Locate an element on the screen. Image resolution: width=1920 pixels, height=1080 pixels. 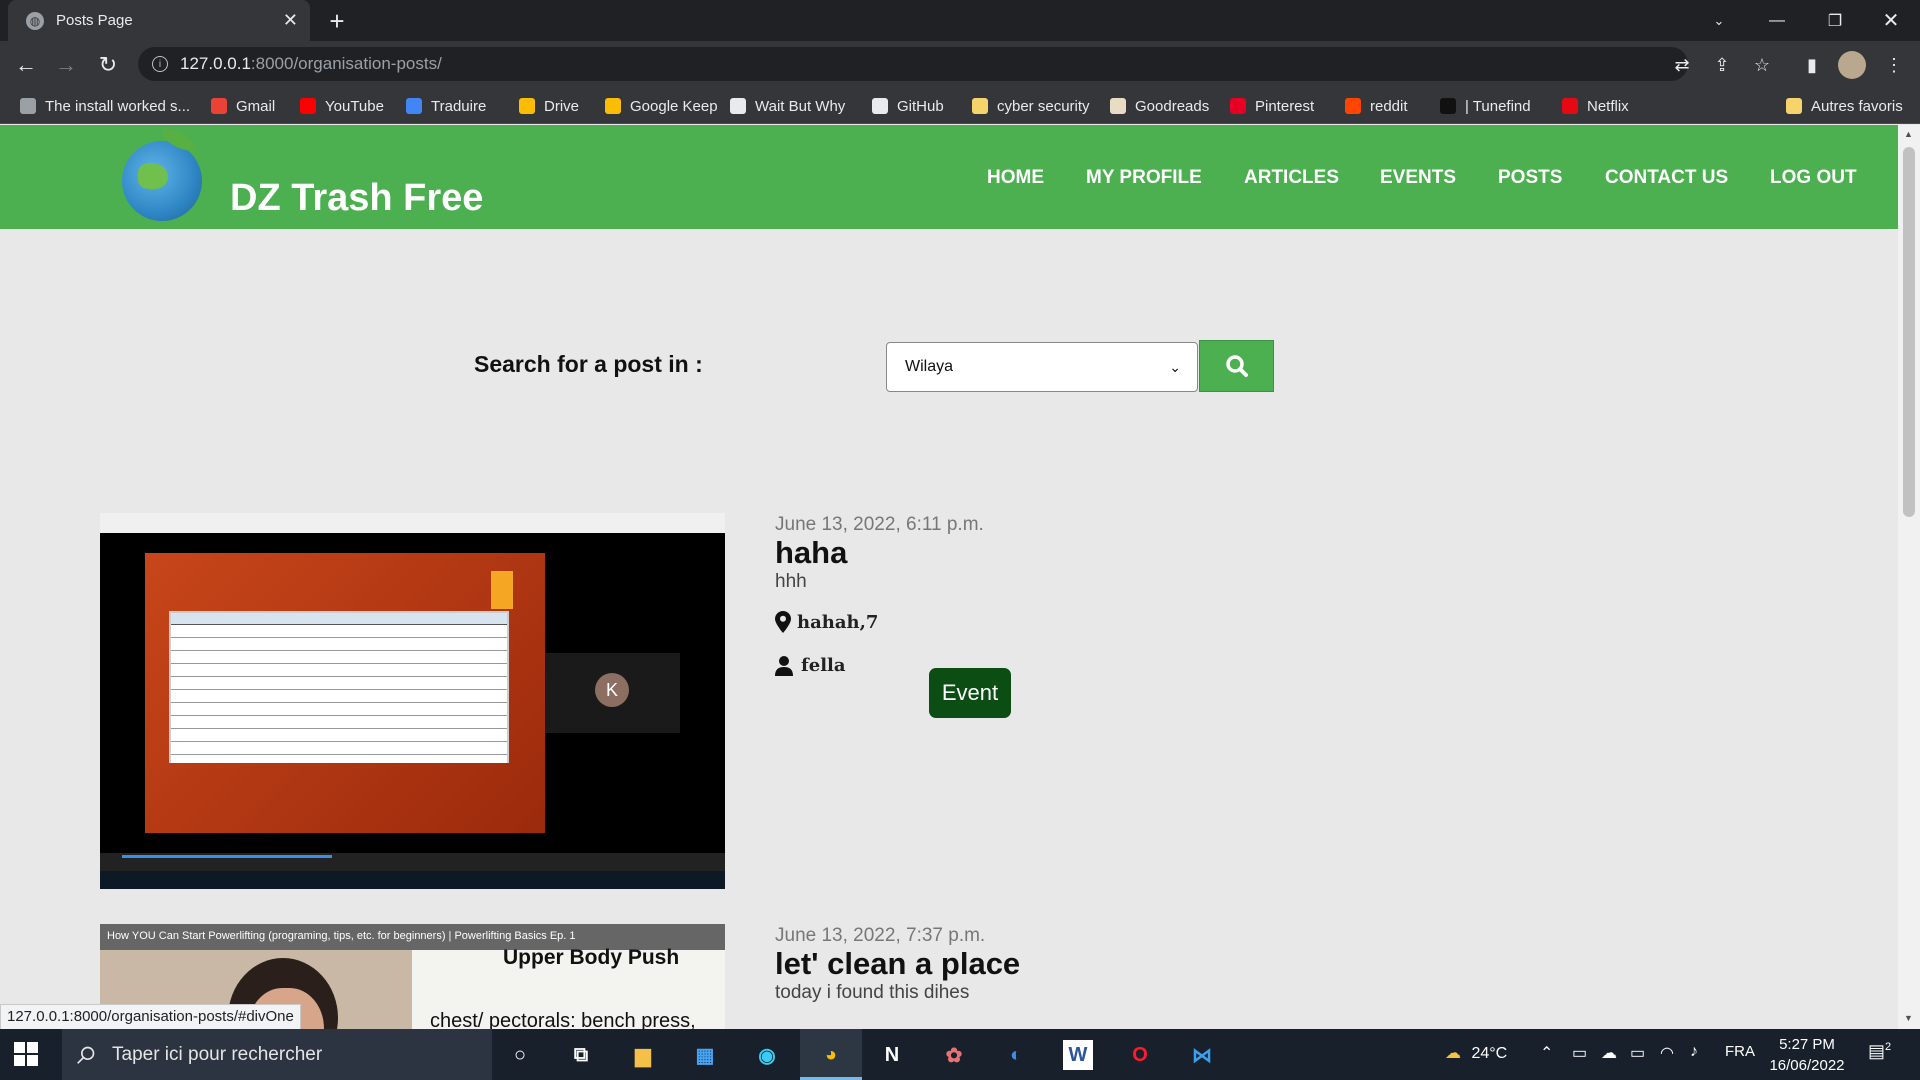
bookmark-item: Wait But Why is located at coordinates (787, 106).